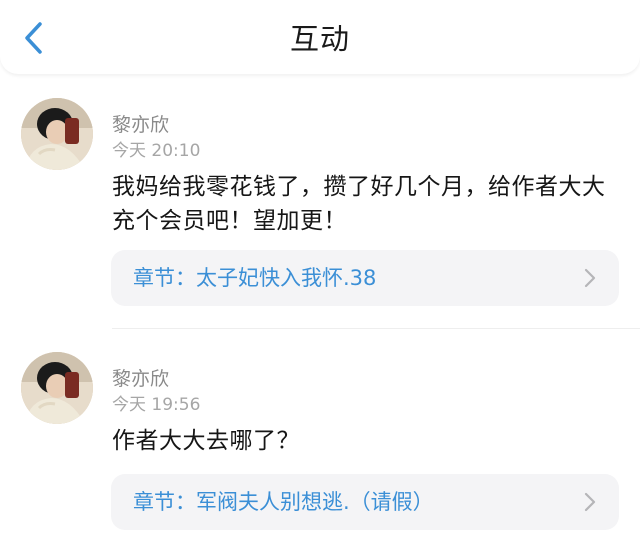 The height and width of the screenshot is (550, 640). I want to click on chapter-link: 章节：军阀夫人别想逃.（请假）, so click(365, 502).